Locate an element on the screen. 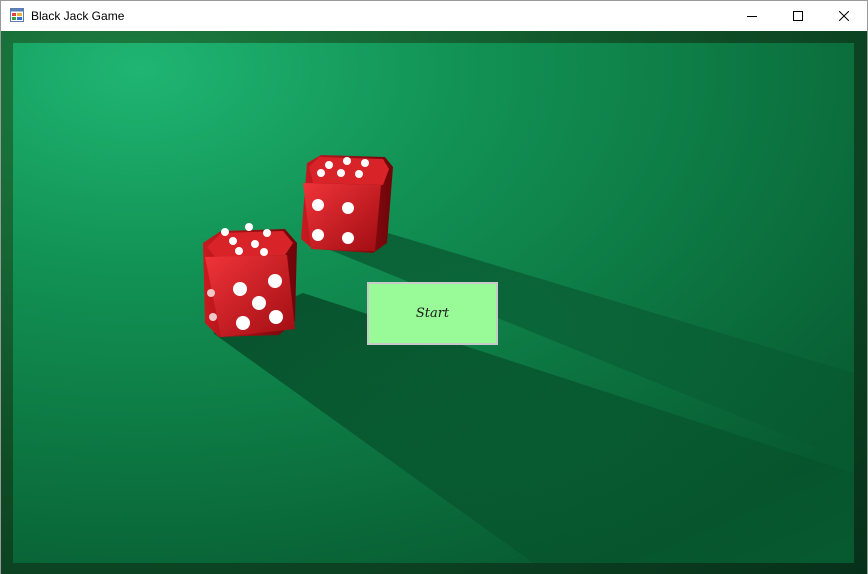  red-die-back is located at coordinates (347, 204).